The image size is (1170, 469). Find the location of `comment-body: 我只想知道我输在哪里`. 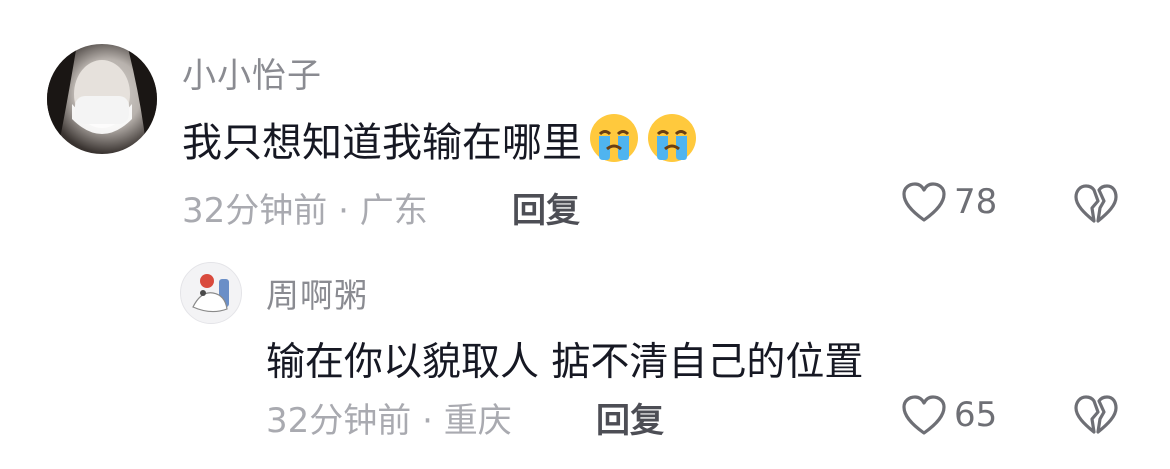

comment-body: 我只想知道我输在哪里 is located at coordinates (382, 143).